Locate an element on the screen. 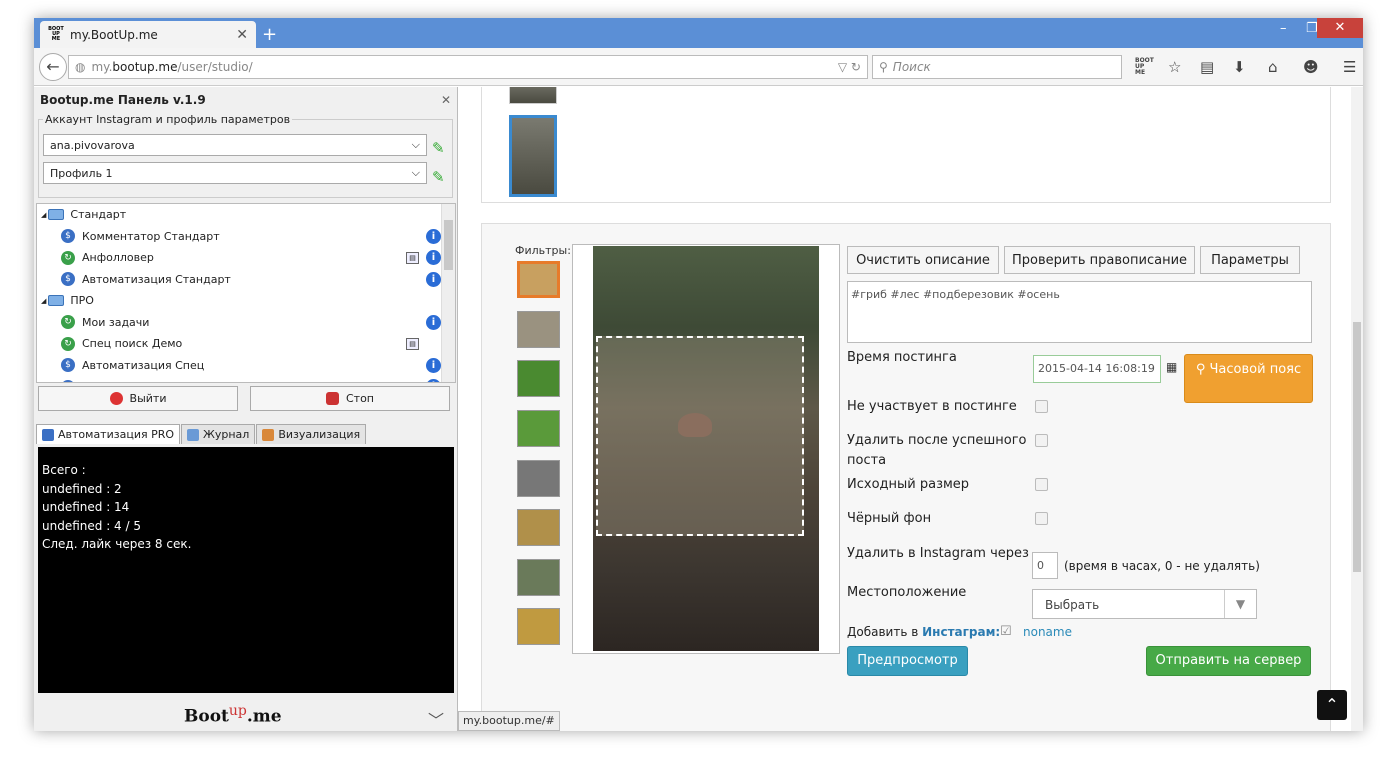 This screenshot has width=1397, height=780. reading-list-icon: ▤ is located at coordinates (1207, 67).